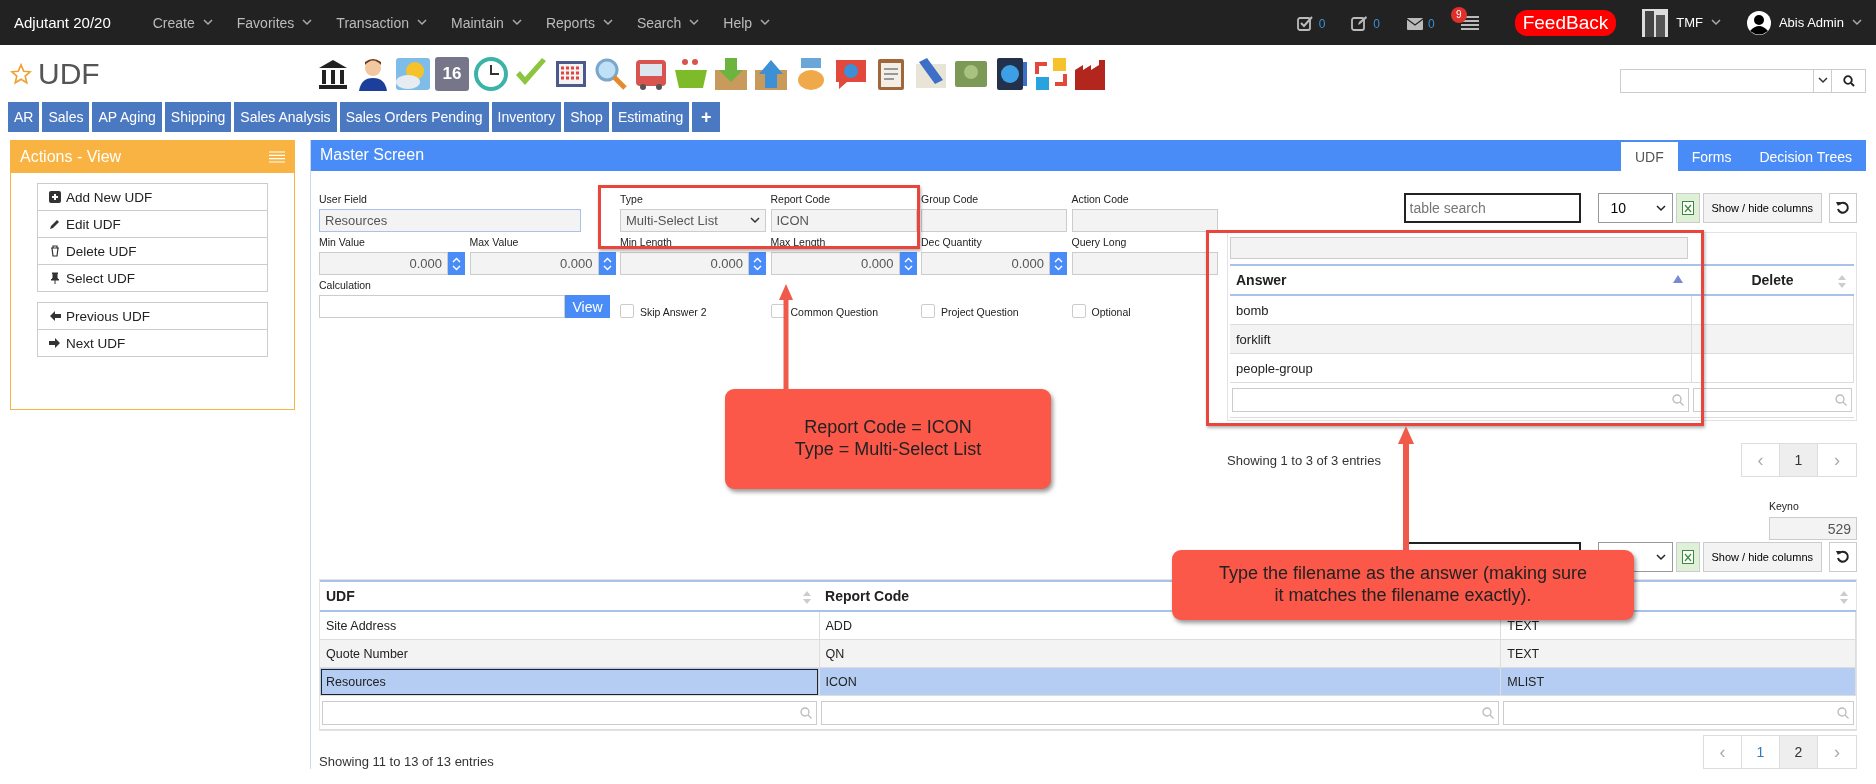  I want to click on menu-item: Maintain, so click(486, 22).